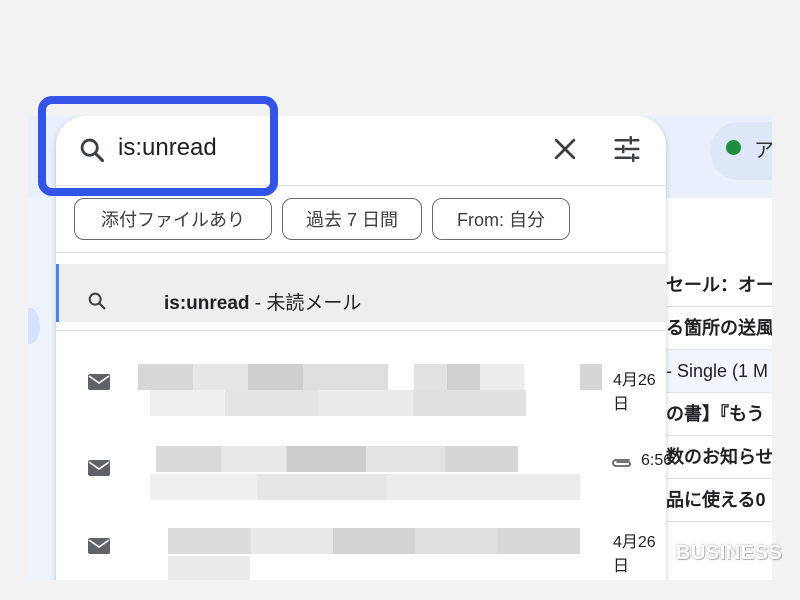 This screenshot has width=800, height=600. I want to click on suggestion-description: - 未読メール, so click(305, 303).